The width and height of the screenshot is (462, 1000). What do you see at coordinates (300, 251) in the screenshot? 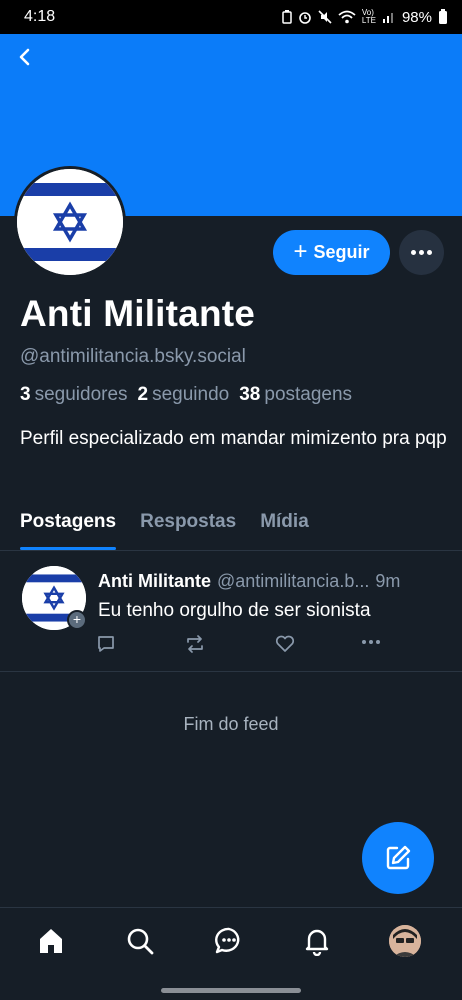
I see `plus-icon: +` at bounding box center [300, 251].